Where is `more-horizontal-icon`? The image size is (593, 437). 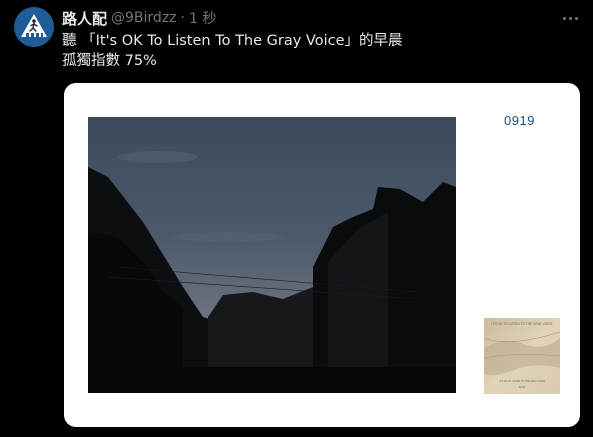 more-horizontal-icon is located at coordinates (564, 18).